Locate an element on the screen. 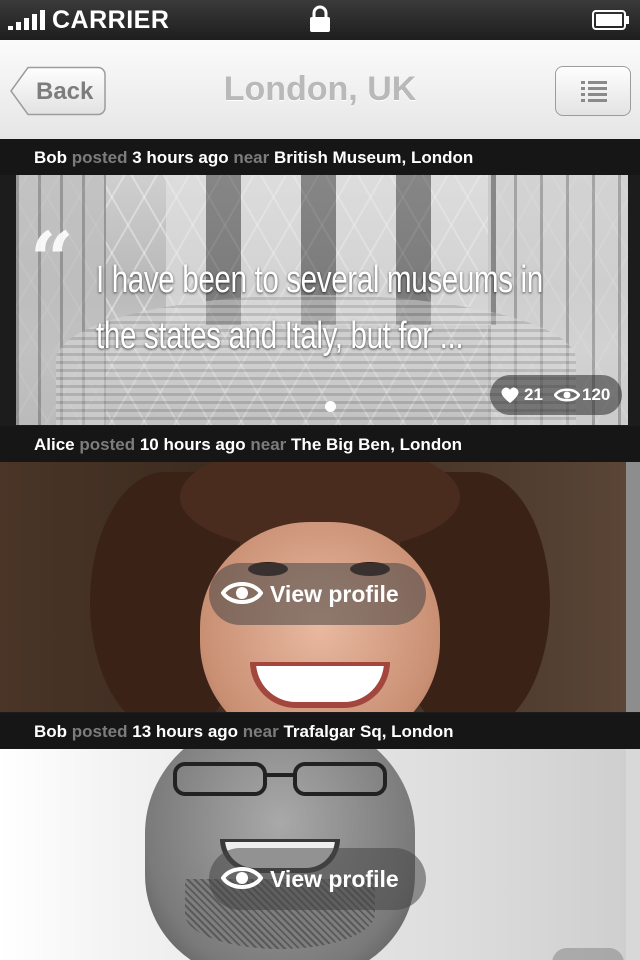 The width and height of the screenshot is (640, 960). signal-icon is located at coordinates (27, 20).